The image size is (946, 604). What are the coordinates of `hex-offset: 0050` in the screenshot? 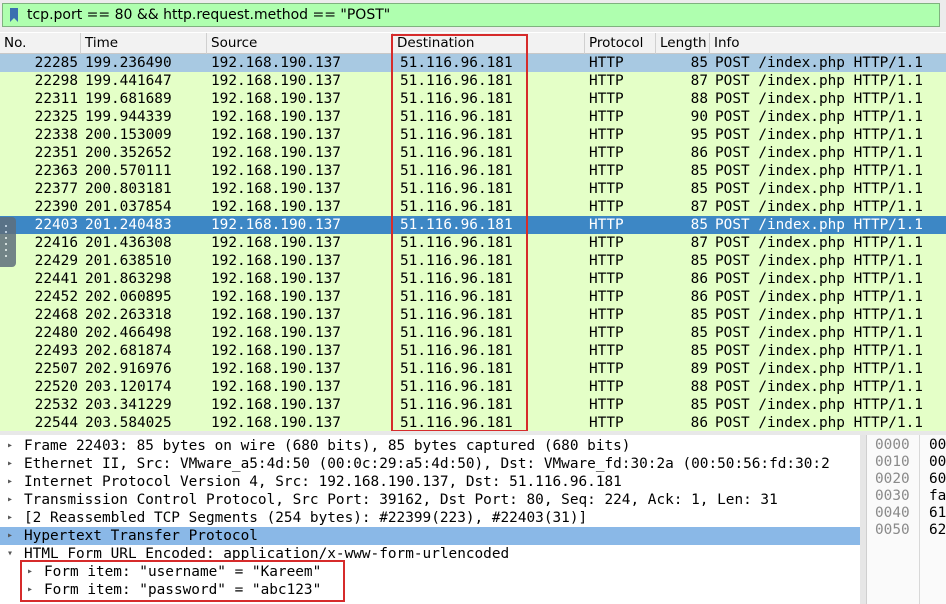 It's located at (892, 530).